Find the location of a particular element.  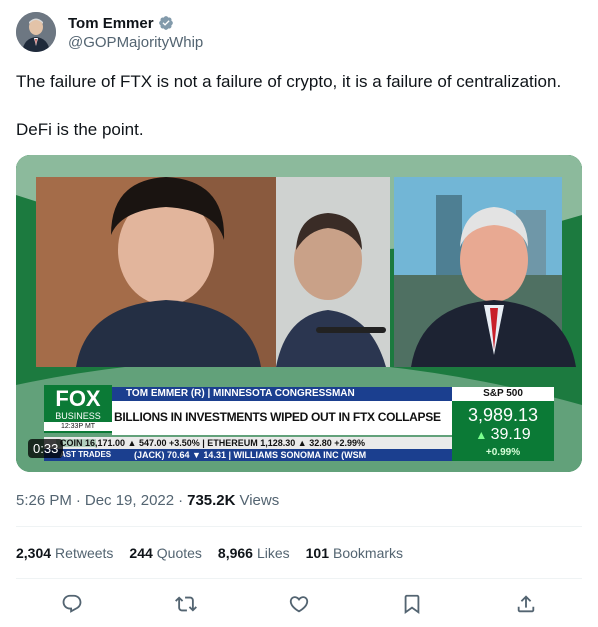

like-icon is located at coordinates (299, 604).